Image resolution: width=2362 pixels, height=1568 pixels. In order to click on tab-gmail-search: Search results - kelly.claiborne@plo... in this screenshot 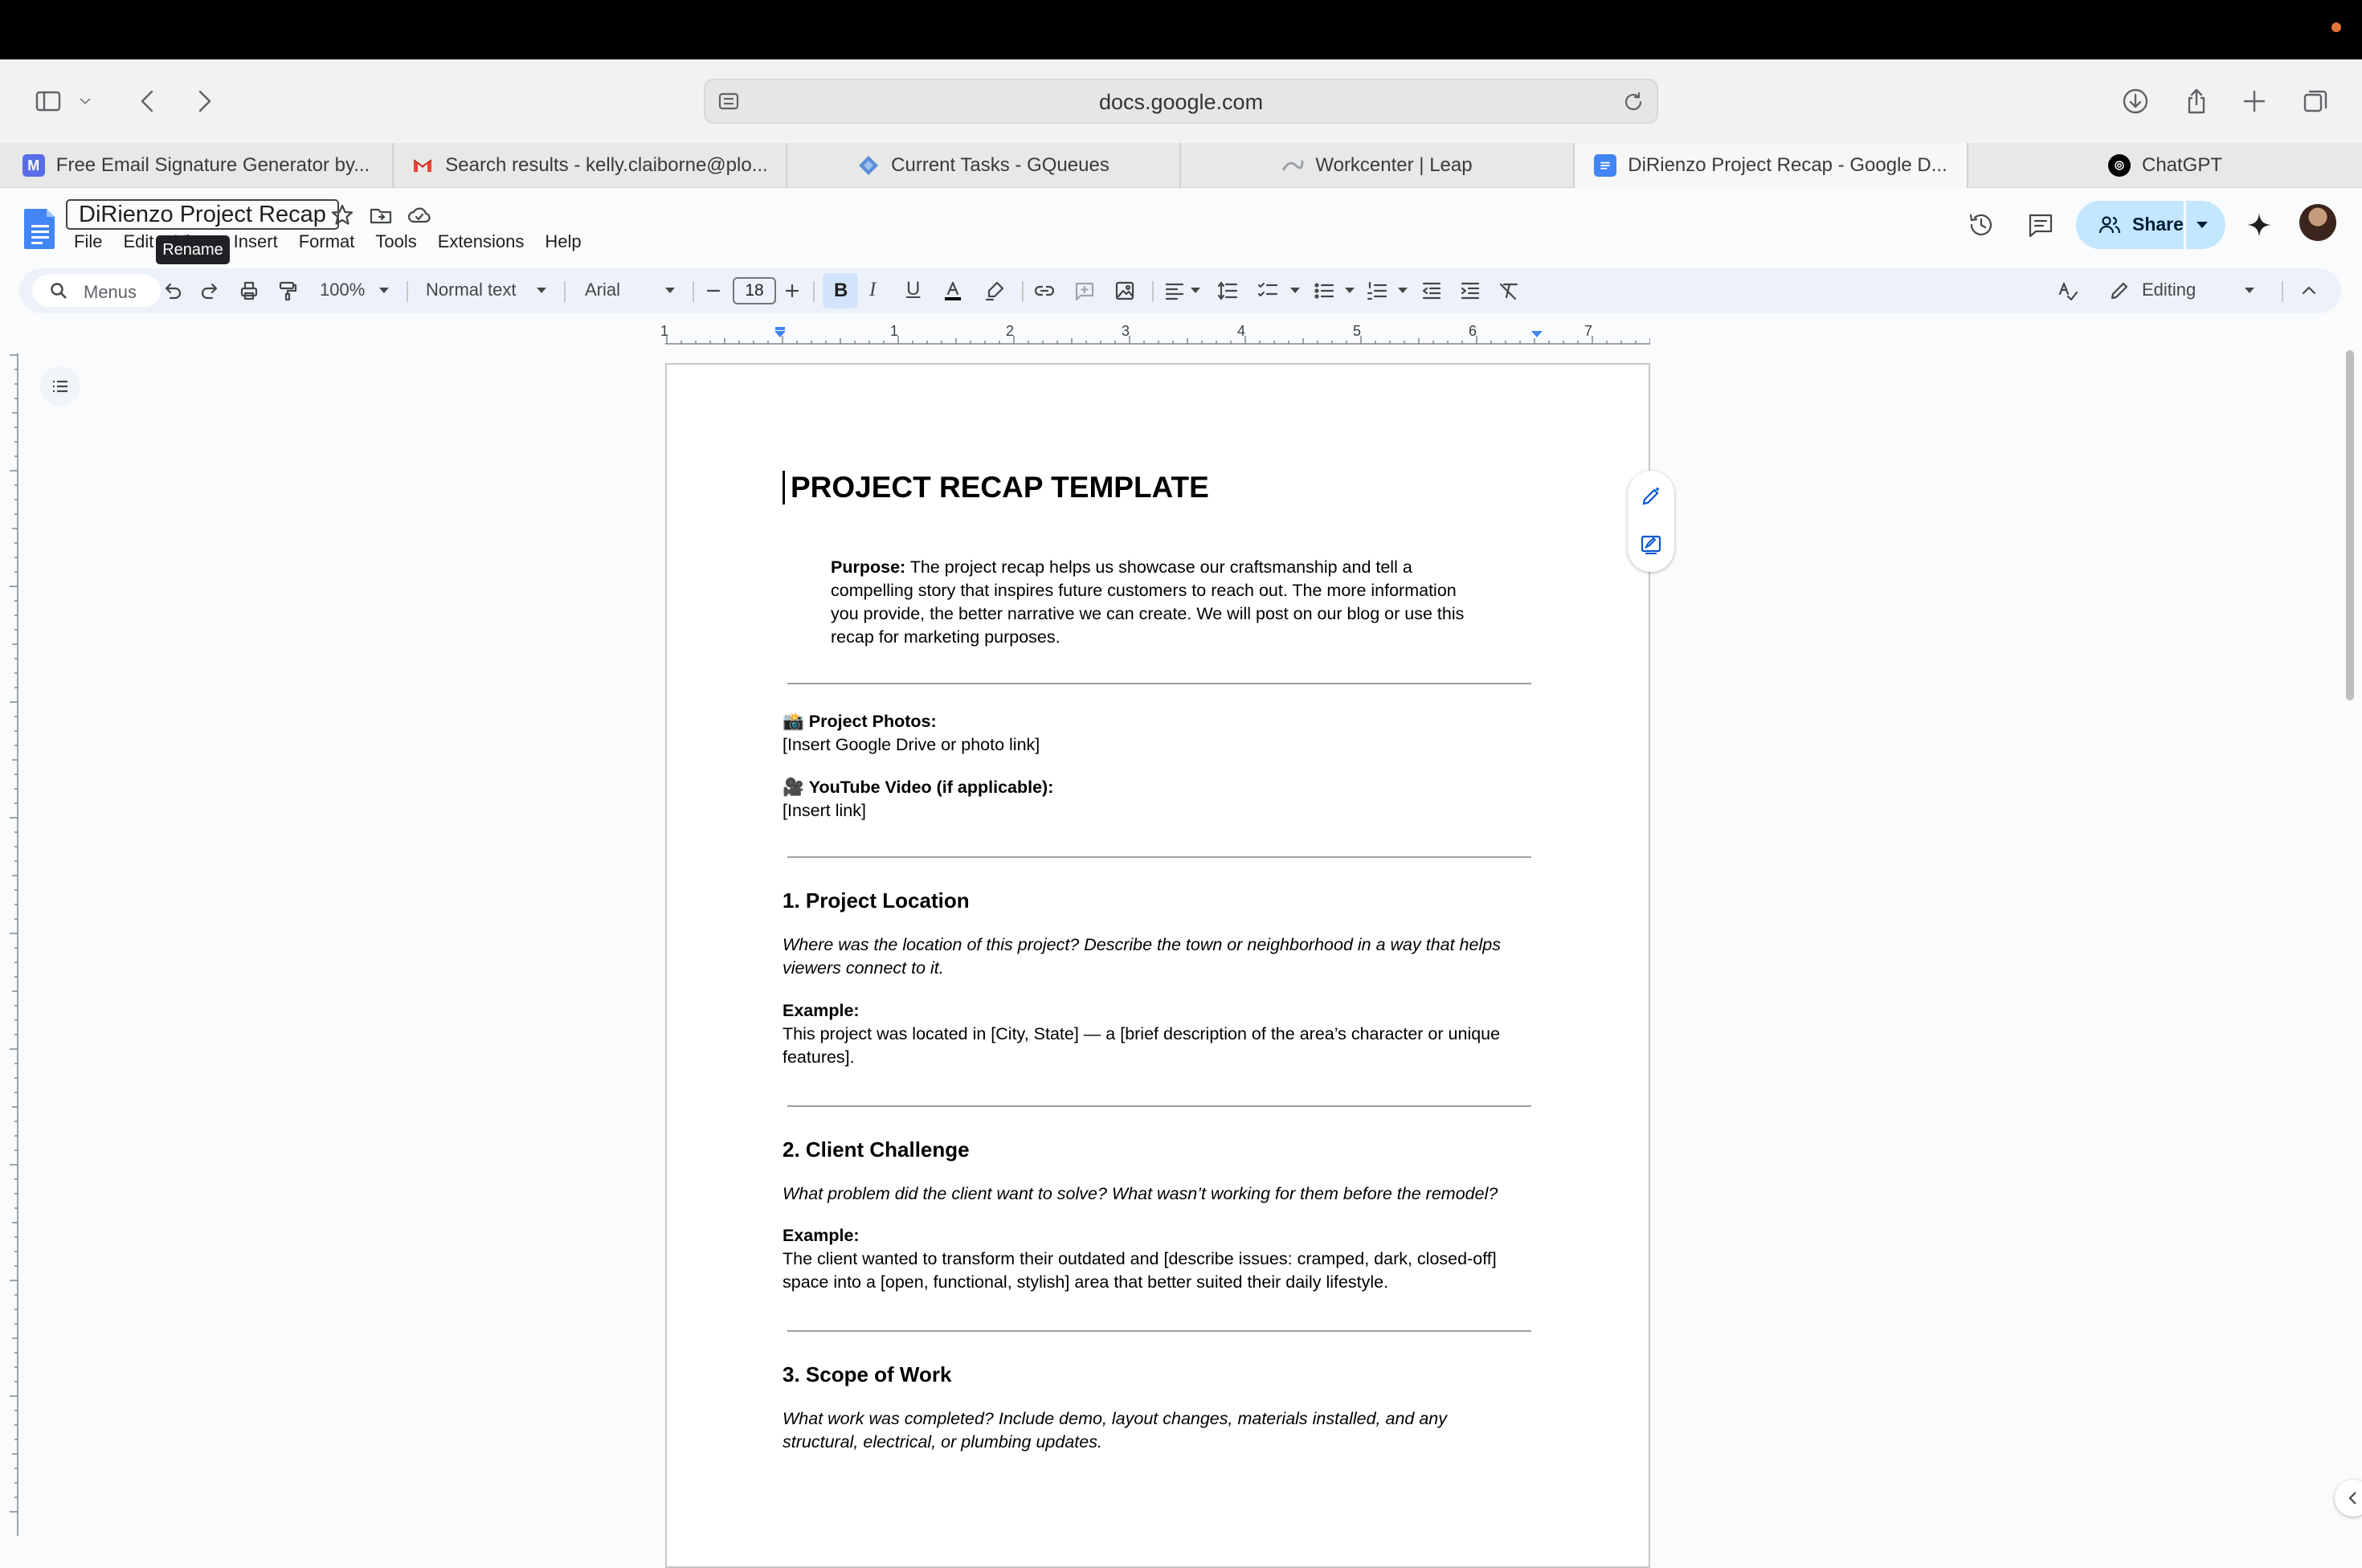, I will do `click(590, 166)`.